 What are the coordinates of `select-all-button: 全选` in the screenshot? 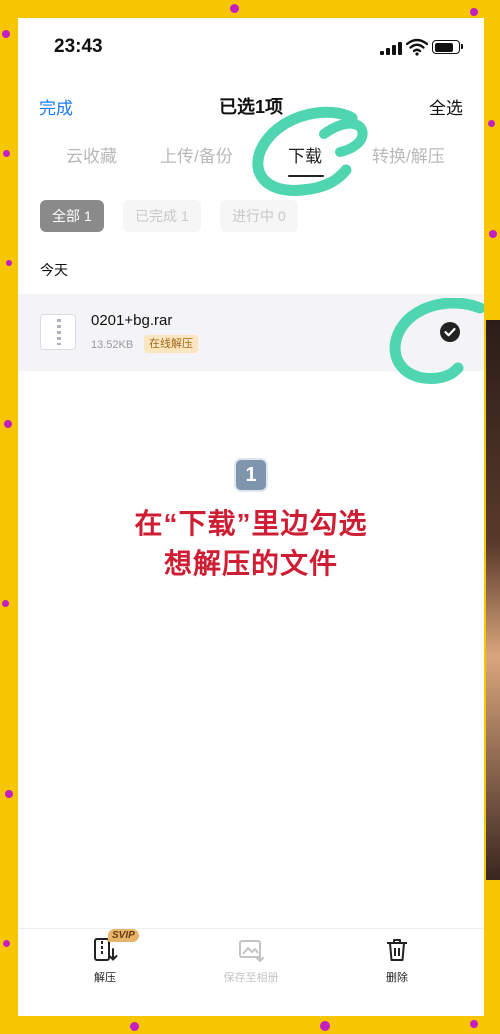 It's located at (446, 106).